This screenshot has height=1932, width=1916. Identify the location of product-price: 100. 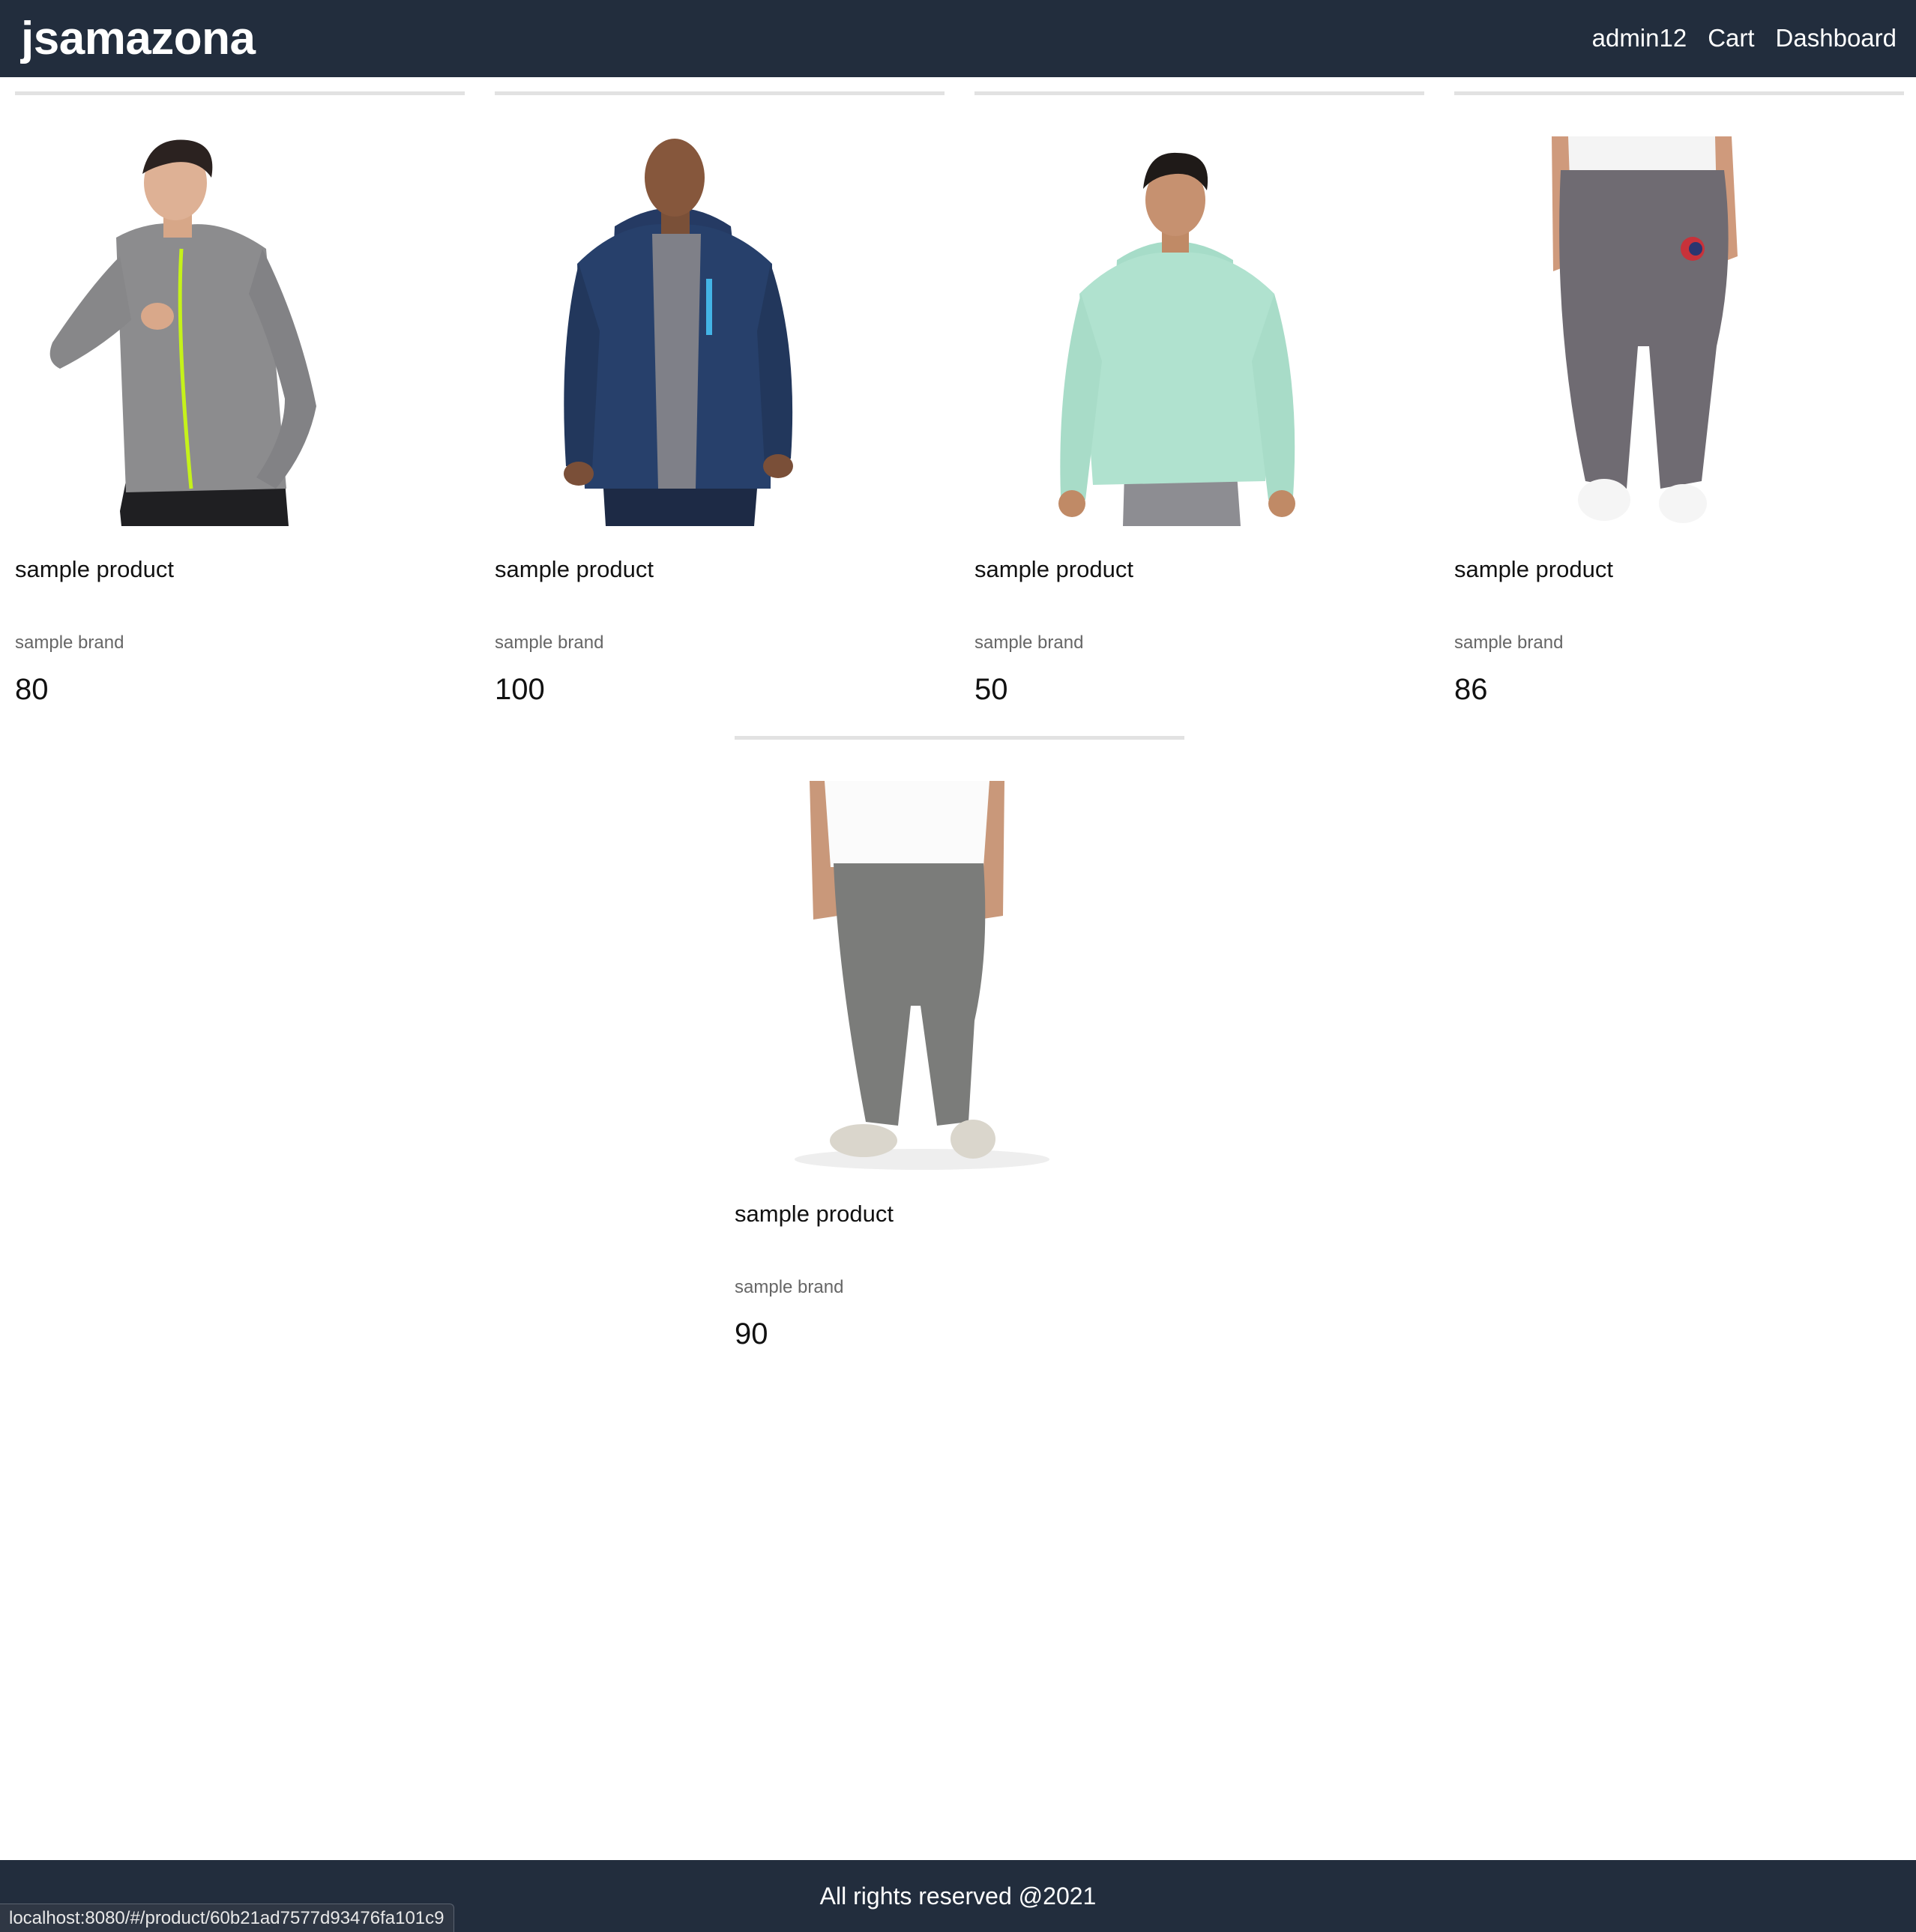
(520, 689).